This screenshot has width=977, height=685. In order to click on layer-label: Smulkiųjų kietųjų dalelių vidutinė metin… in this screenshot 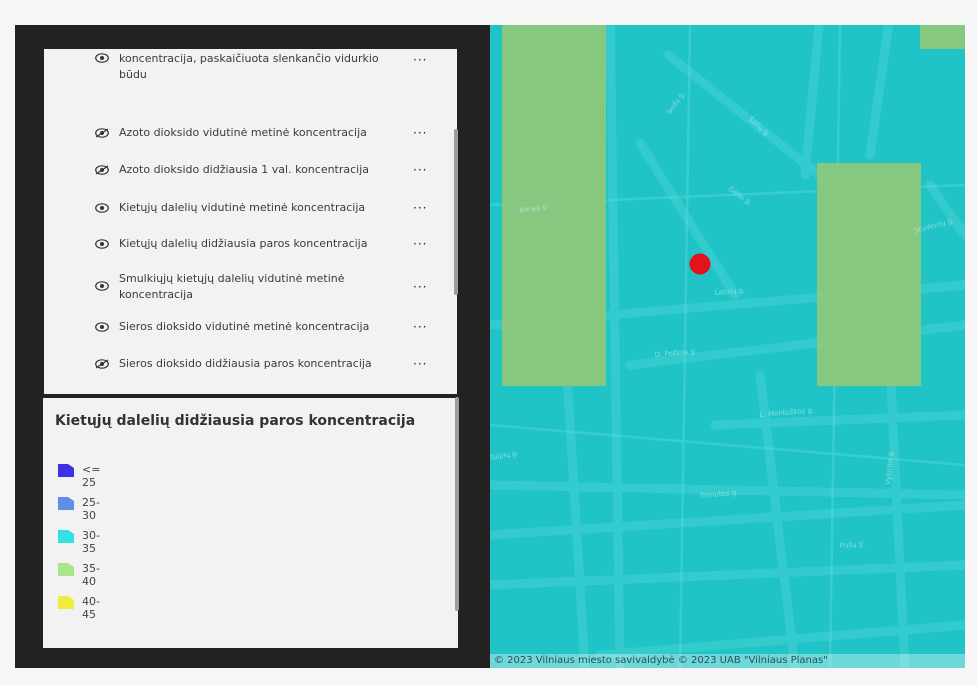, I will do `click(232, 286)`.